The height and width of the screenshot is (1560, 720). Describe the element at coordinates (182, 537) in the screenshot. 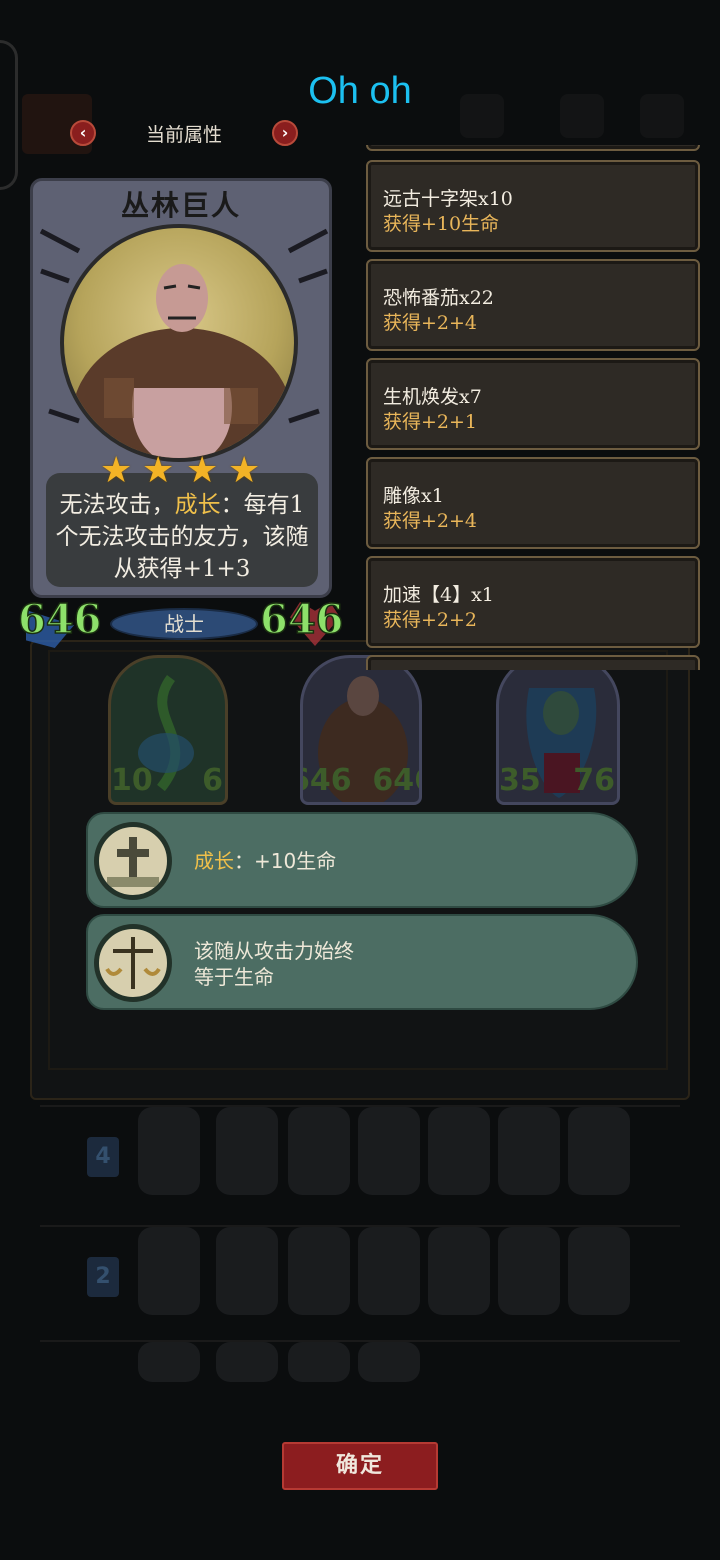

I see `card-description-text: 无法攻击，成长：每有1个无法攻击的友方，该随从获得+1+3` at that location.